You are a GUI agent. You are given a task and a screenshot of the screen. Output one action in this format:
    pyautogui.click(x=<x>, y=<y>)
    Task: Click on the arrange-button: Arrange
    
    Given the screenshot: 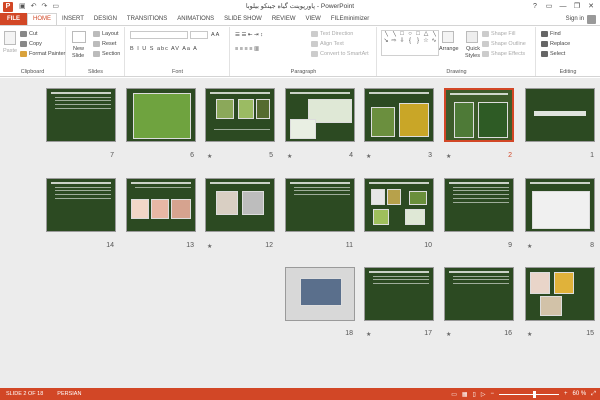 What is the action you would take?
    pyautogui.click(x=449, y=49)
    